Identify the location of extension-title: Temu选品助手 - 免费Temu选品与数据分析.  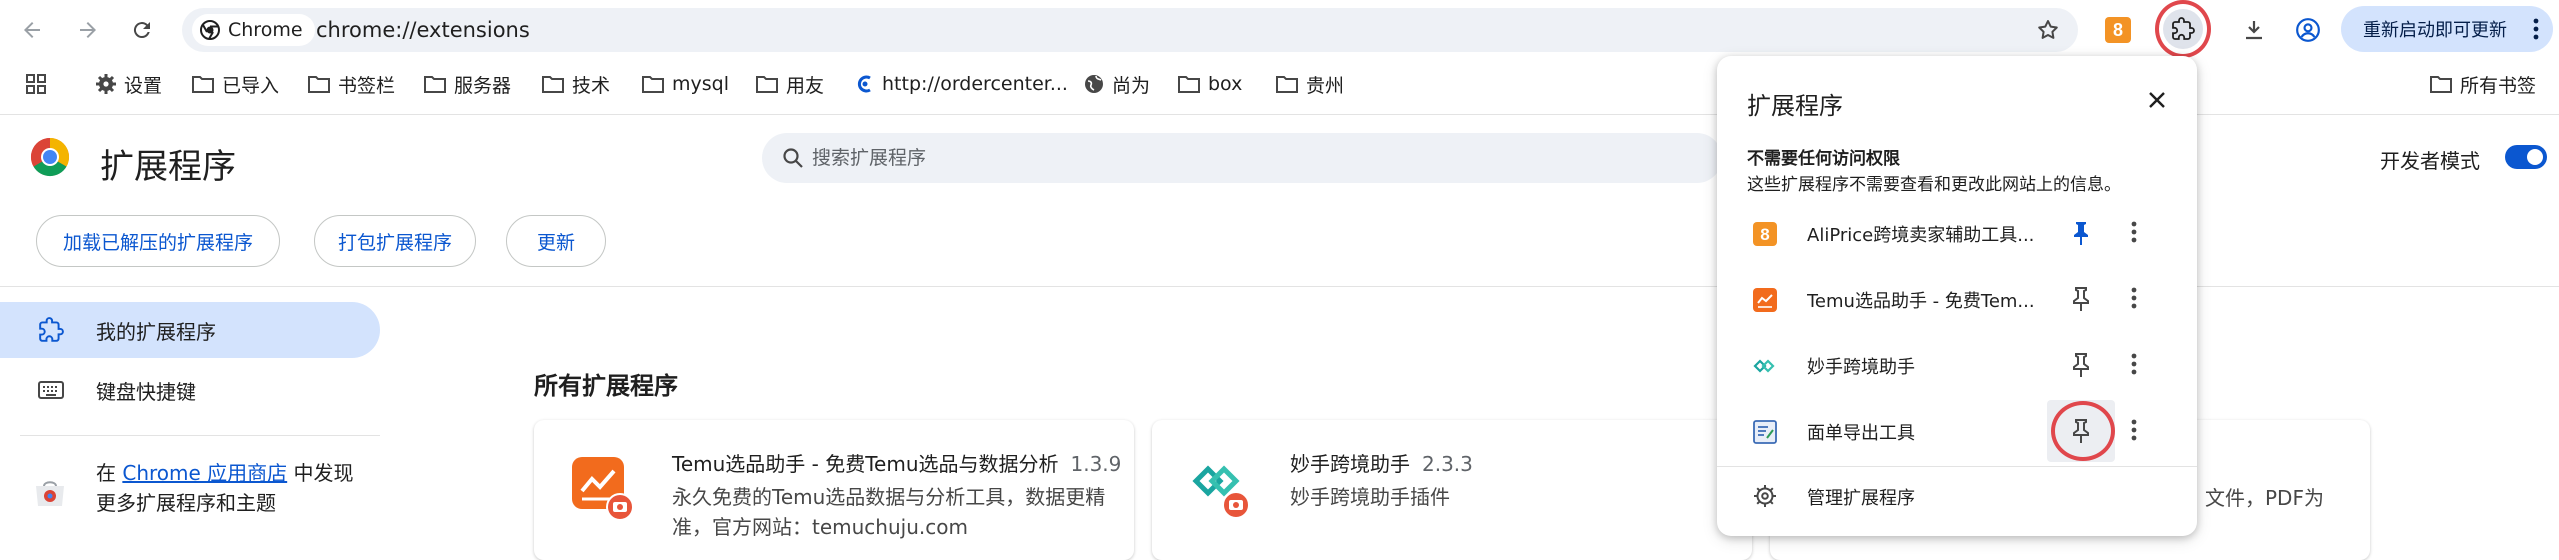
(865, 464).